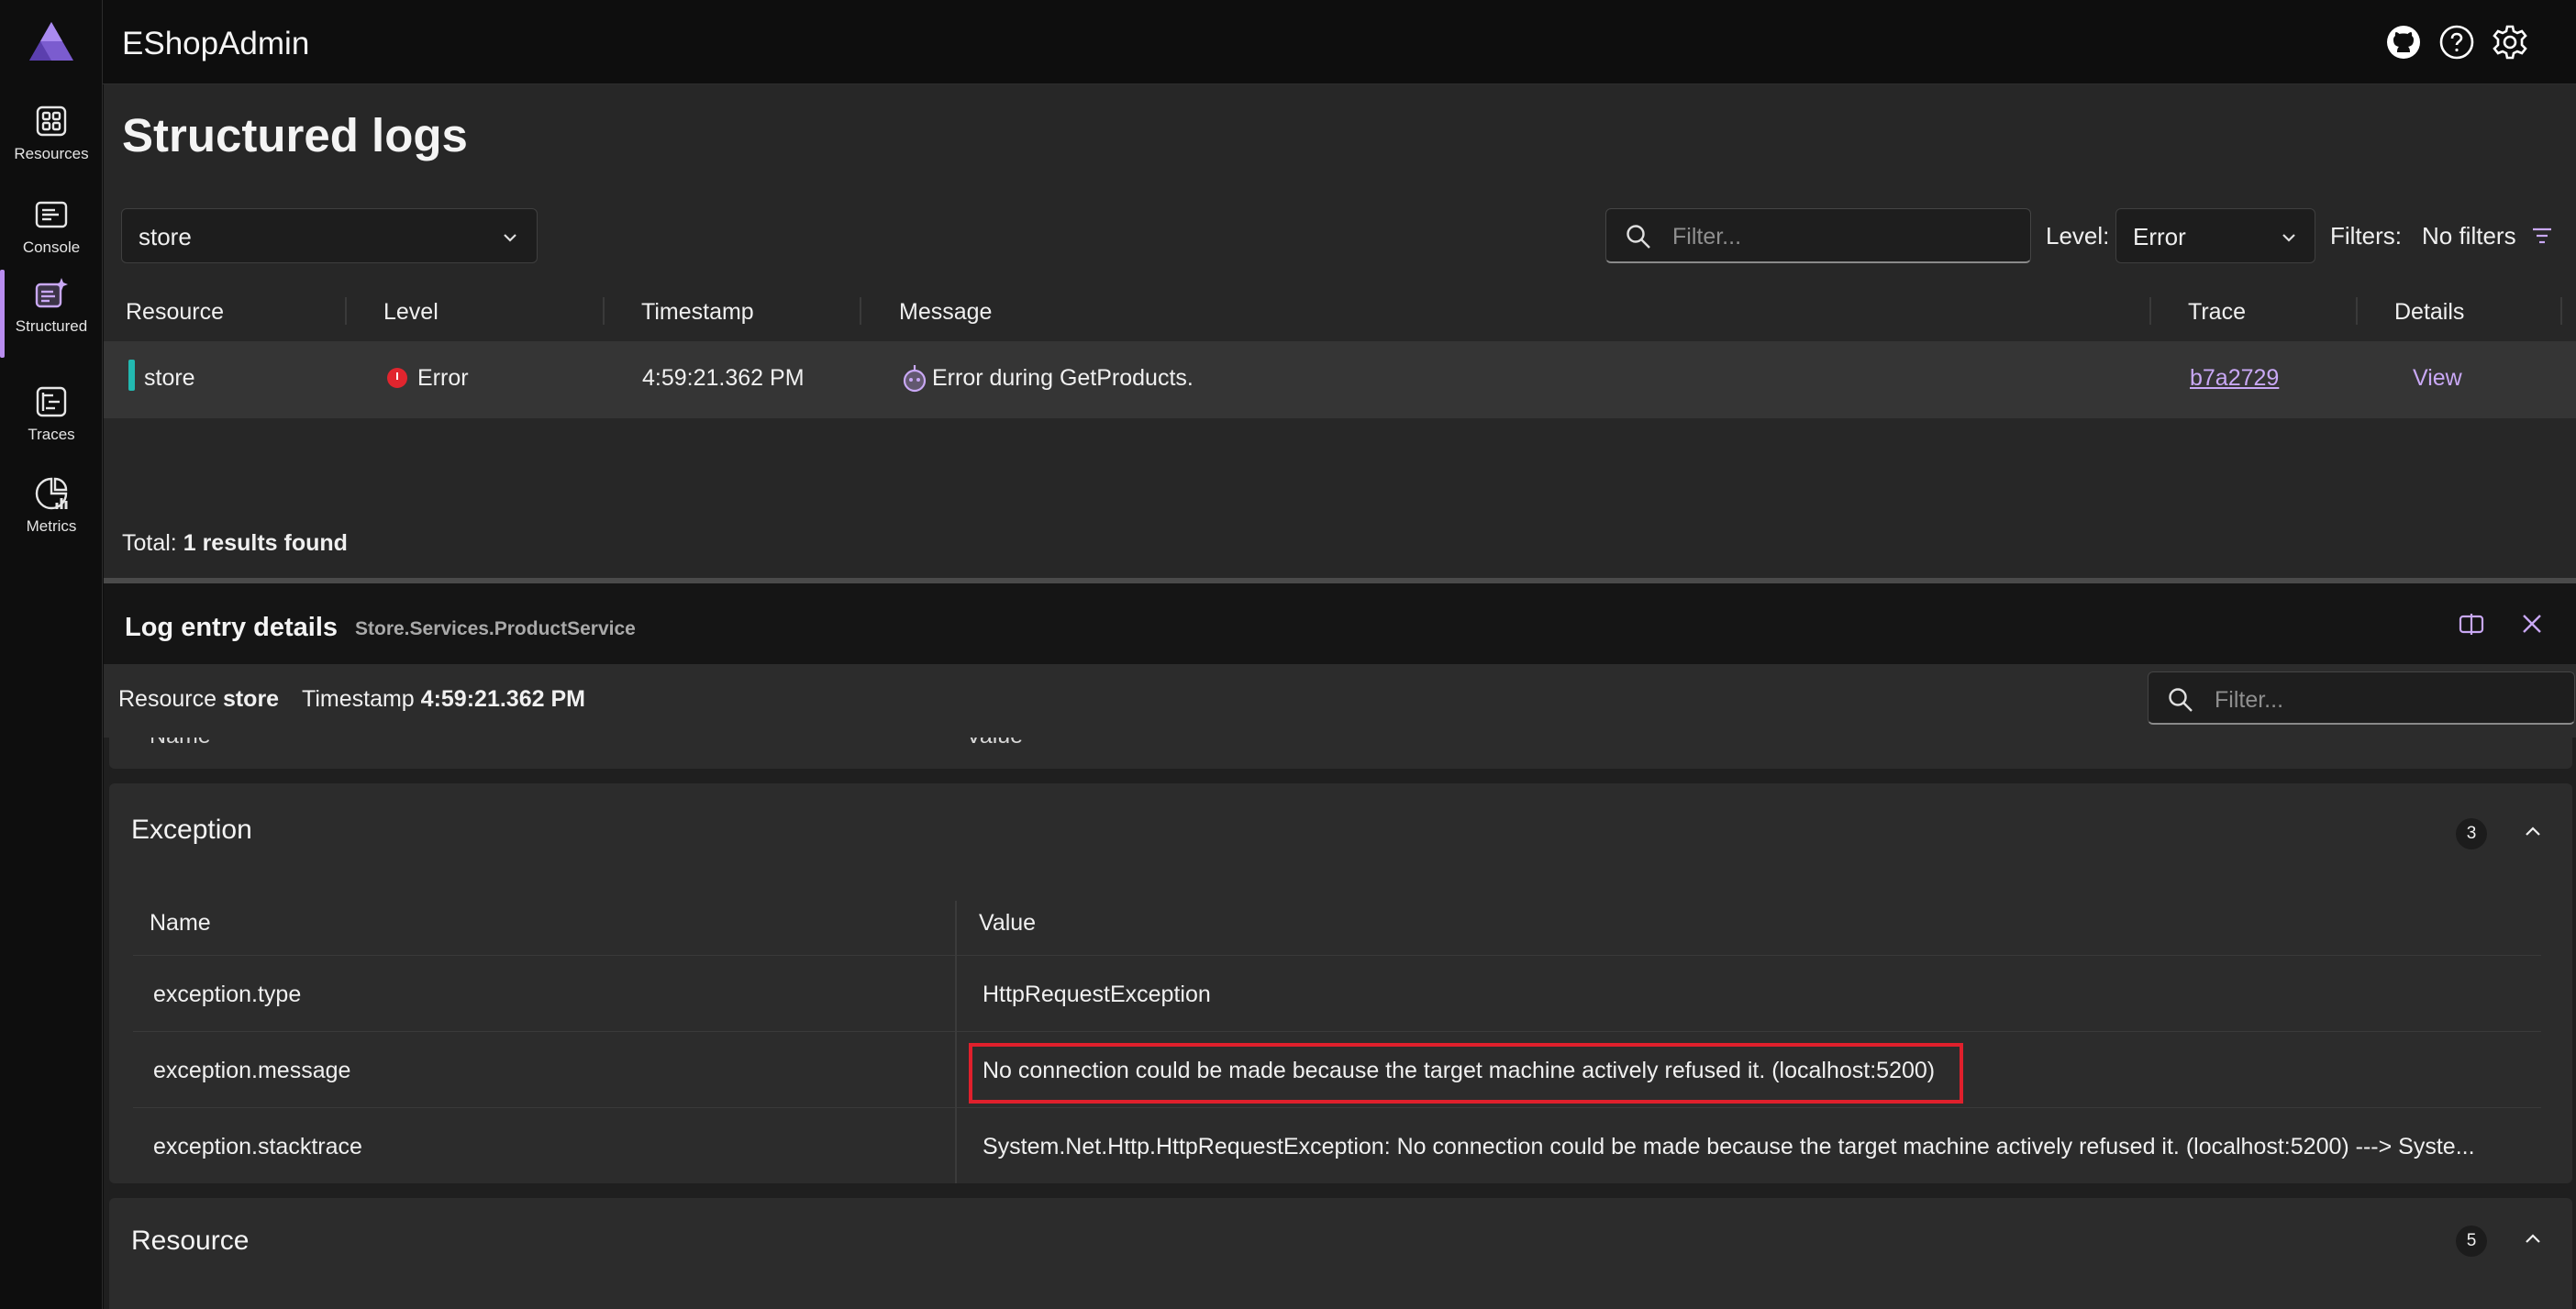 This screenshot has width=2576, height=1309. What do you see at coordinates (251, 699) in the screenshot?
I see `details-resource-value: store` at bounding box center [251, 699].